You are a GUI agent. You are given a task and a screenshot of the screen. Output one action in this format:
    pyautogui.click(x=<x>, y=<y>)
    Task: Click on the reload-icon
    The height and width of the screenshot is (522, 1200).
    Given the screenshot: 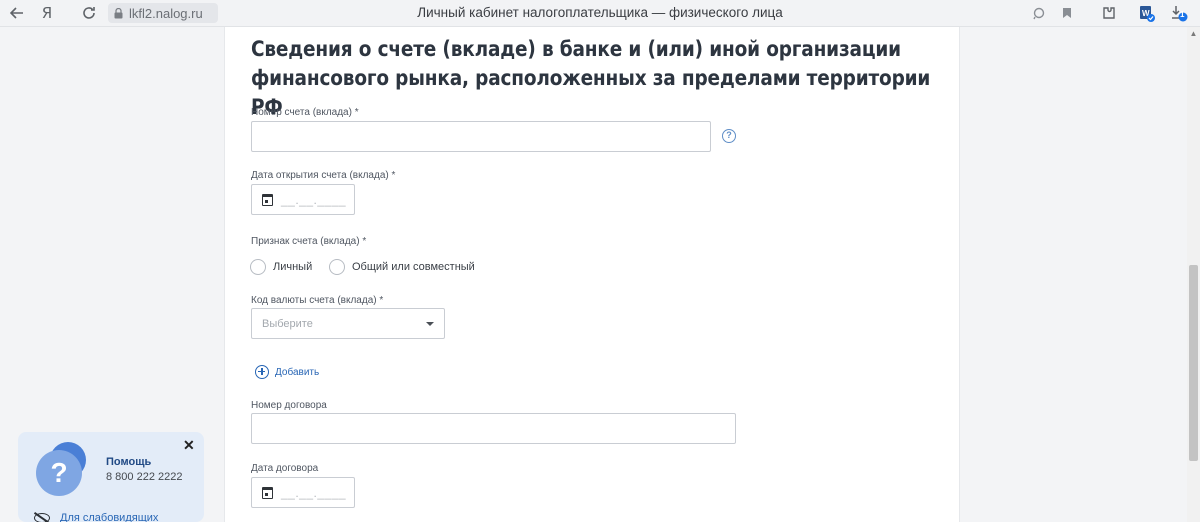 What is the action you would take?
    pyautogui.click(x=89, y=13)
    